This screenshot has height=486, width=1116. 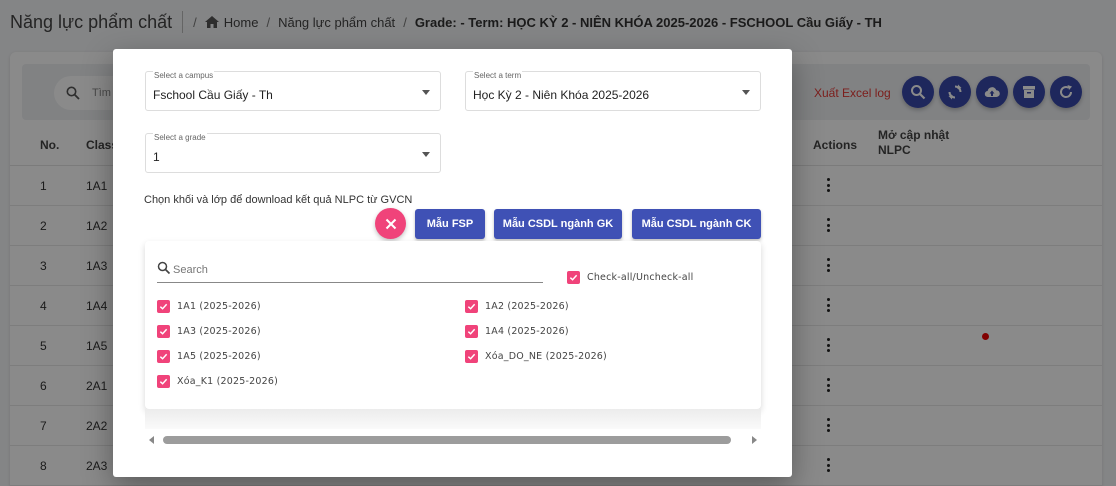 I want to click on search-icon, so click(x=164, y=268).